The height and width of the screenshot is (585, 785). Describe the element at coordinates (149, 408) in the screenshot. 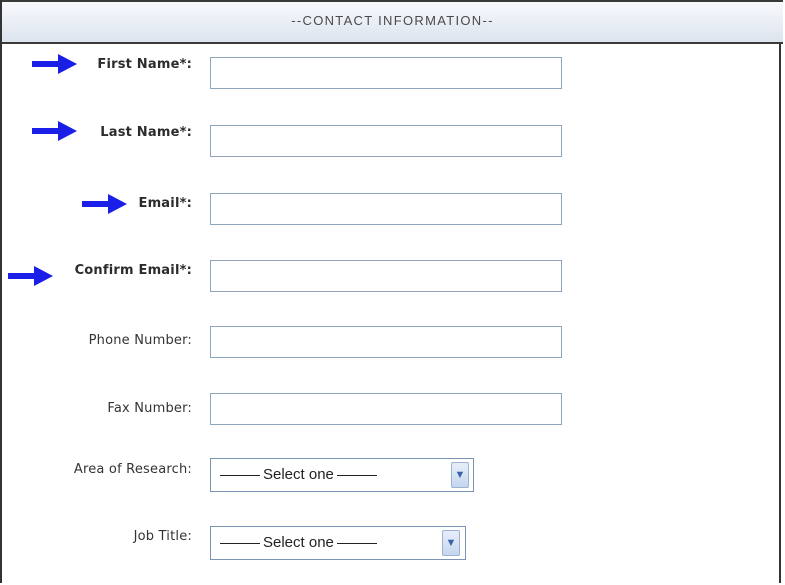

I see `fax-number-label: Fax Number:` at that location.